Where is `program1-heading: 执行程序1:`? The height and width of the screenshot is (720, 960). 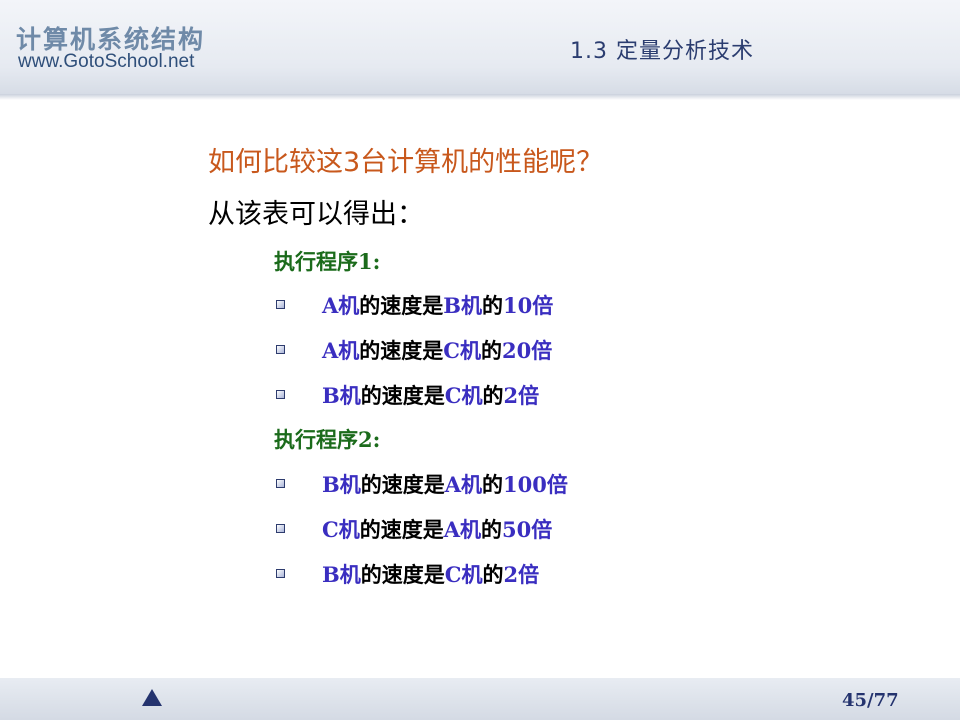
program1-heading: 执行程序1: is located at coordinates (327, 261).